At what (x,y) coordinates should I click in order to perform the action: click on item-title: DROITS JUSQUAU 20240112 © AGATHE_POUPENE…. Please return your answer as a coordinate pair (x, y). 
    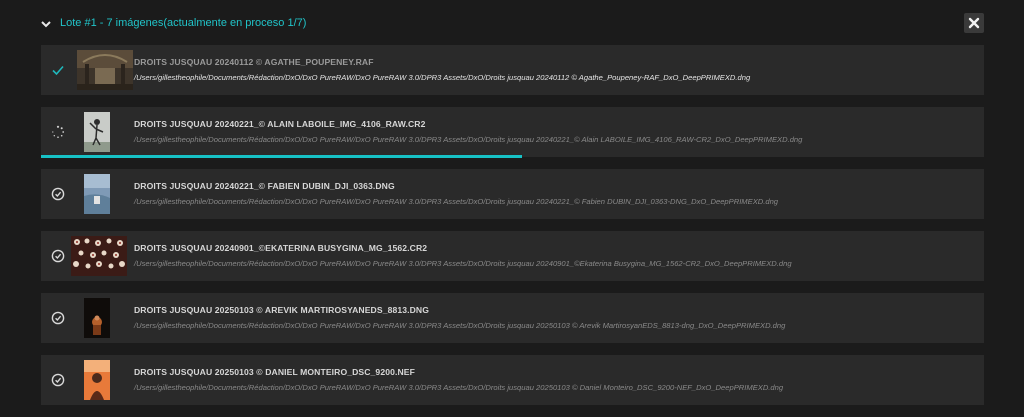
    Looking at the image, I should click on (254, 62).